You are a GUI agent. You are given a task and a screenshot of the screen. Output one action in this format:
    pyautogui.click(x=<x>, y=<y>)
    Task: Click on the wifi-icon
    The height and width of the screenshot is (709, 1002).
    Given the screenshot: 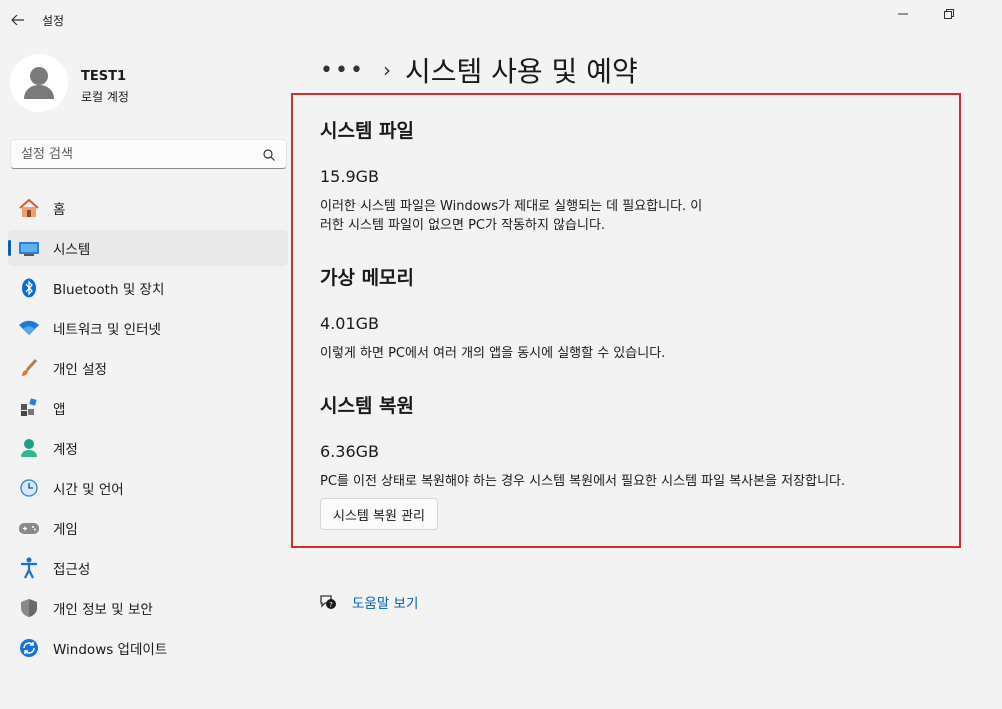 What is the action you would take?
    pyautogui.click(x=29, y=328)
    